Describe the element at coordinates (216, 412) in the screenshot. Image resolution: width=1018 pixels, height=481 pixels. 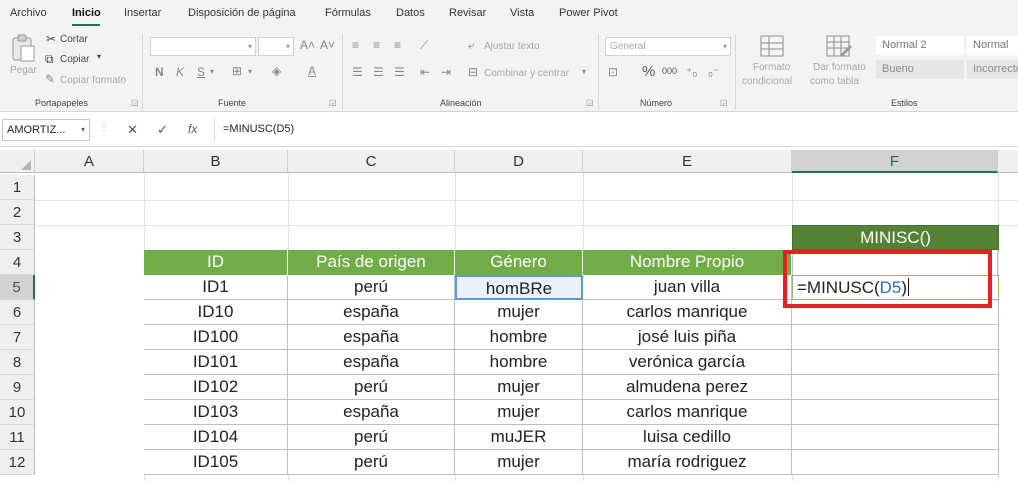
I see `table-cell: ID103` at that location.